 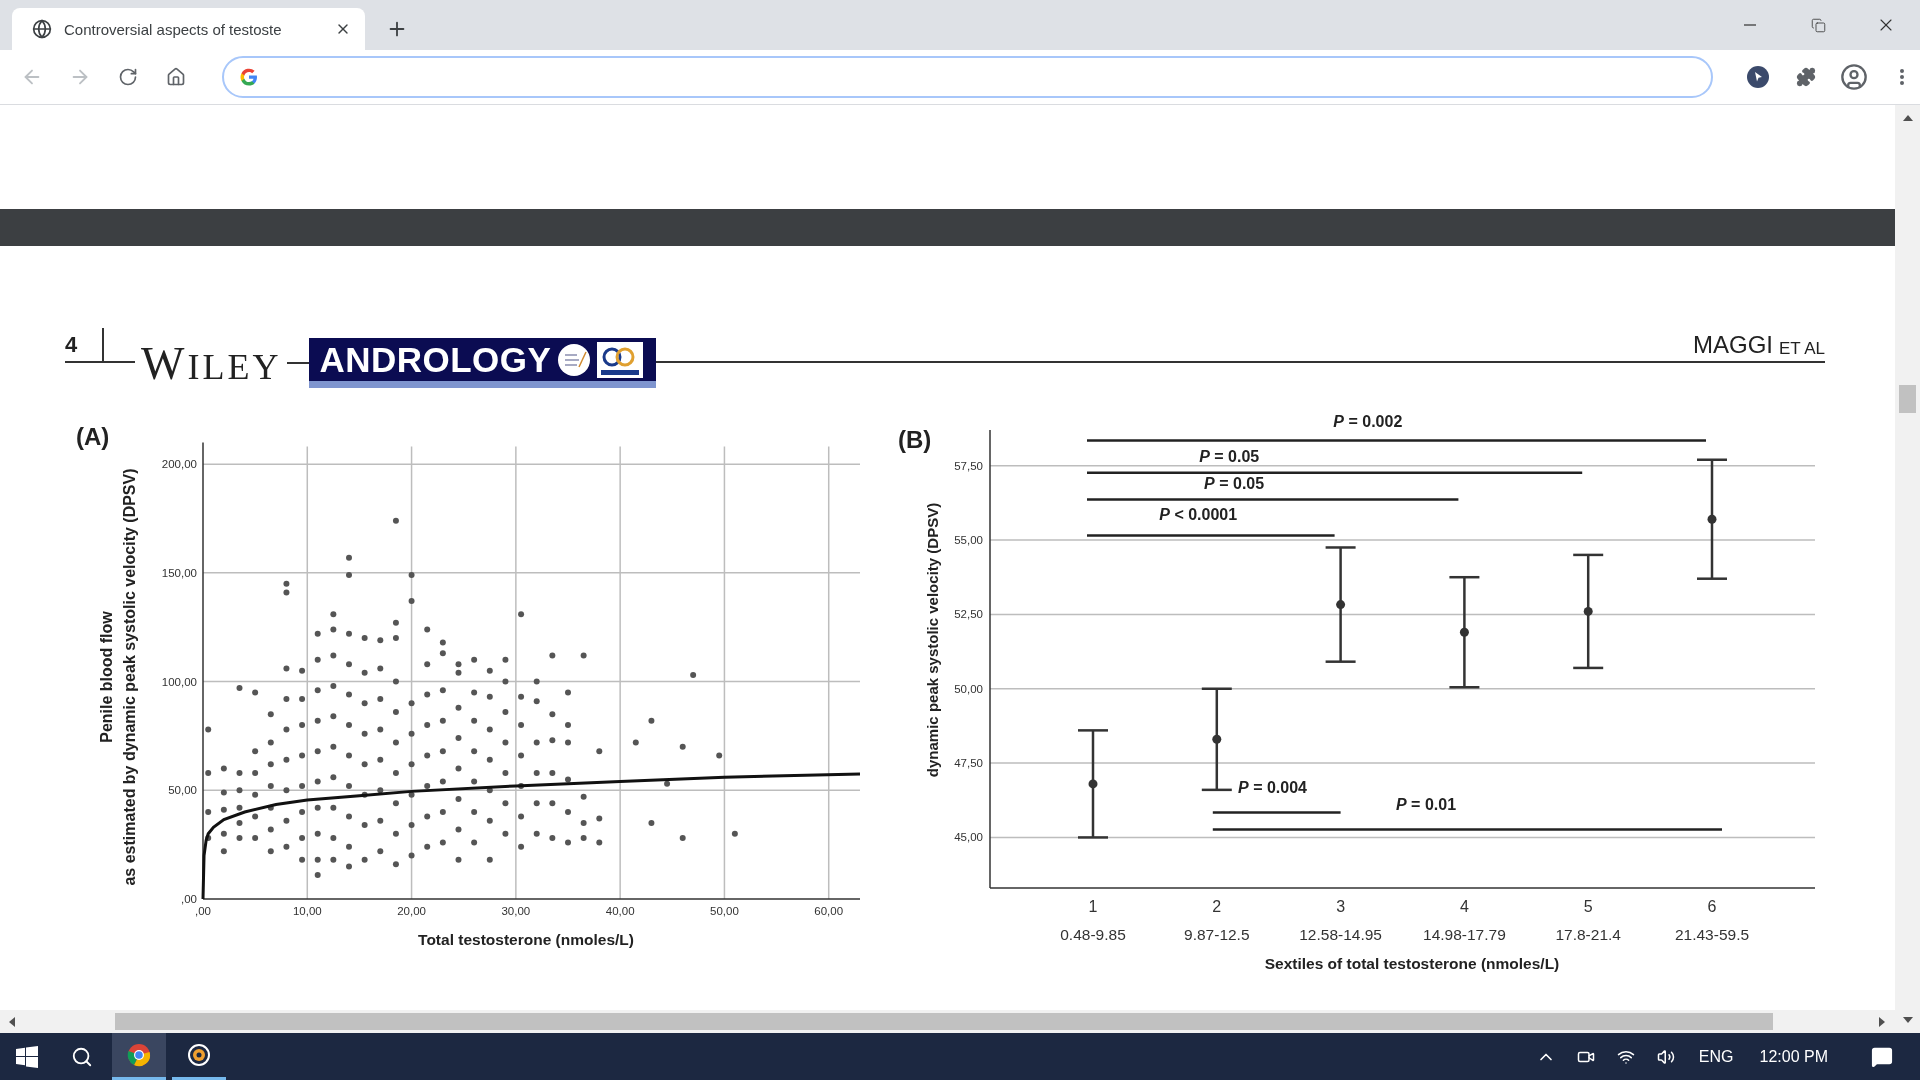 What do you see at coordinates (211, 363) in the screenshot?
I see `publisher-logo: WILEY` at bounding box center [211, 363].